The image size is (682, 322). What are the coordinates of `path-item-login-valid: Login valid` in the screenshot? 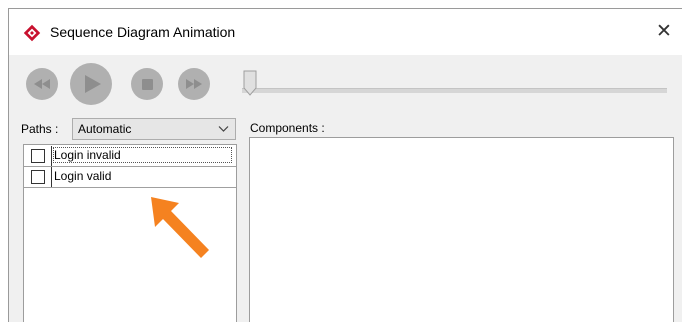 It's located at (130, 177).